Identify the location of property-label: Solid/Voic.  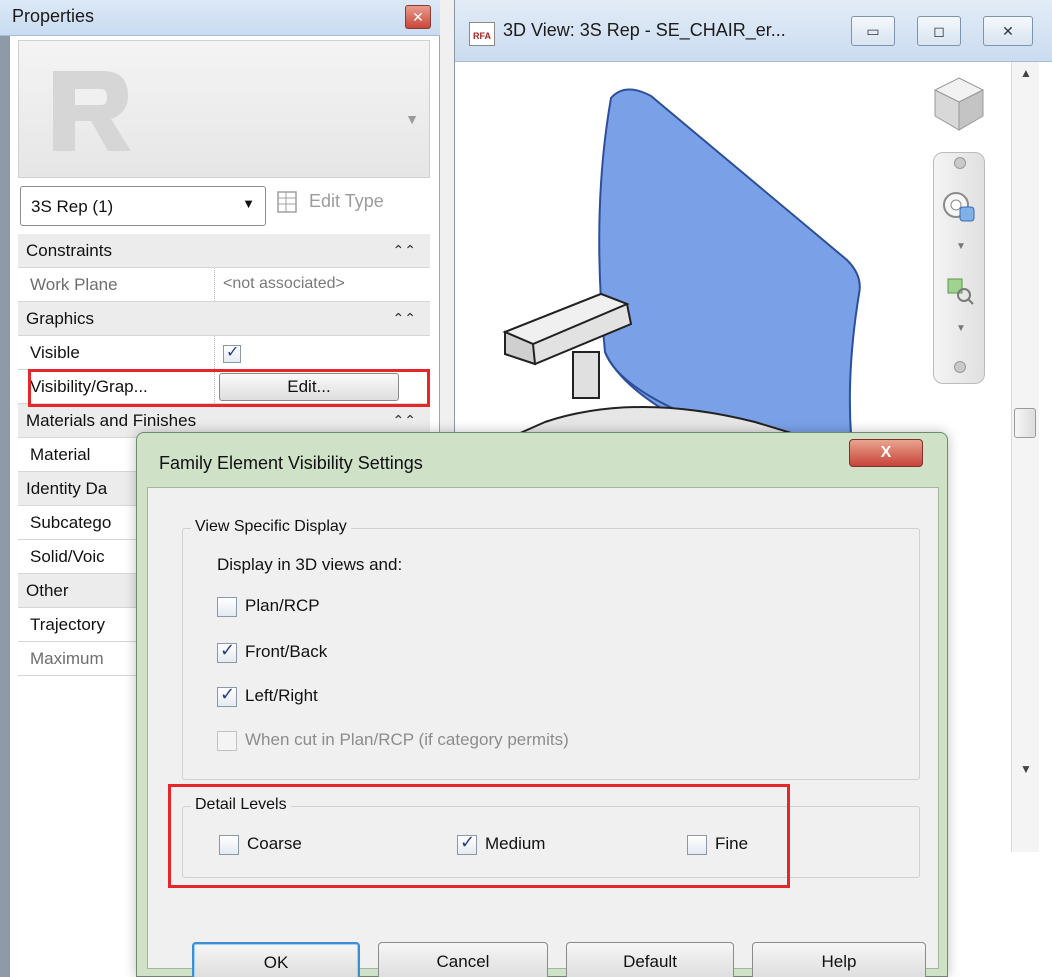
(67, 556).